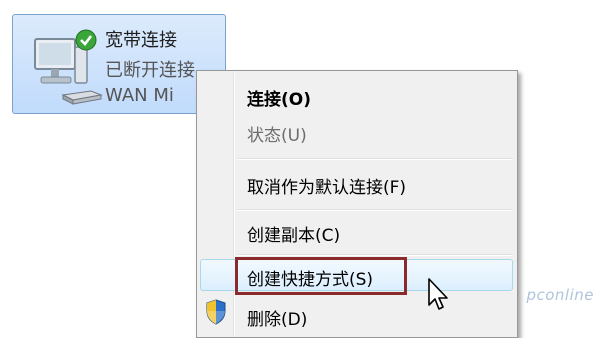  What do you see at coordinates (326, 185) in the screenshot?
I see `menu-item-cancel-default: 取消作为默认连接(F)` at bounding box center [326, 185].